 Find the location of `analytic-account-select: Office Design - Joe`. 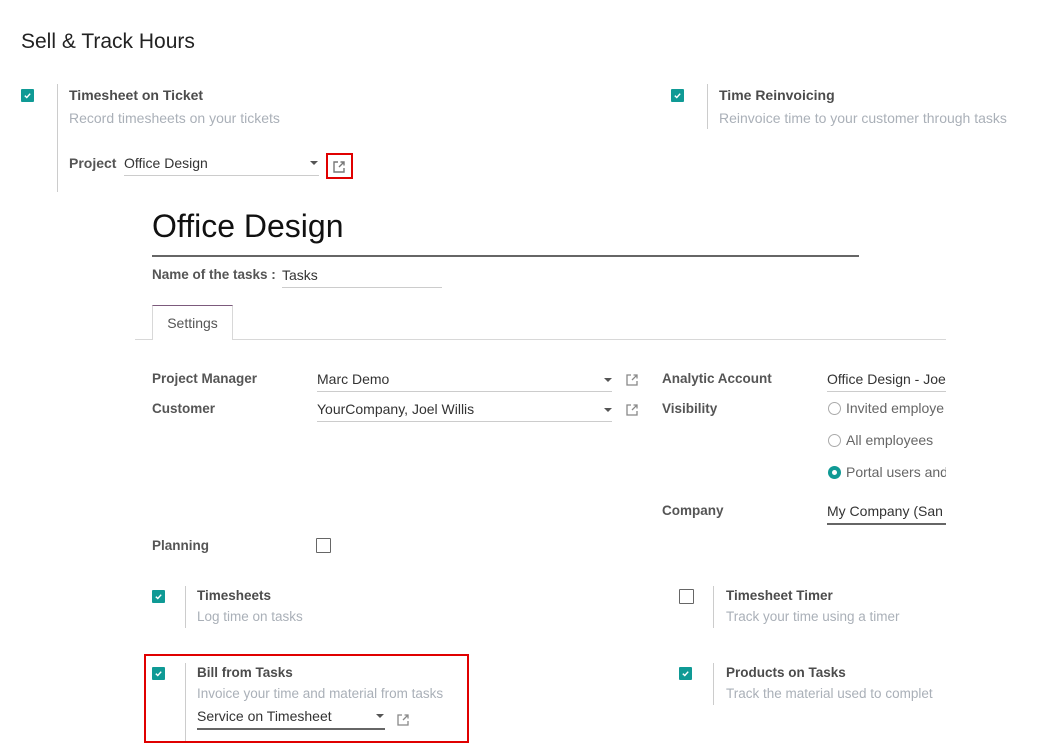

analytic-account-select: Office Design - Joe is located at coordinates (886, 381).